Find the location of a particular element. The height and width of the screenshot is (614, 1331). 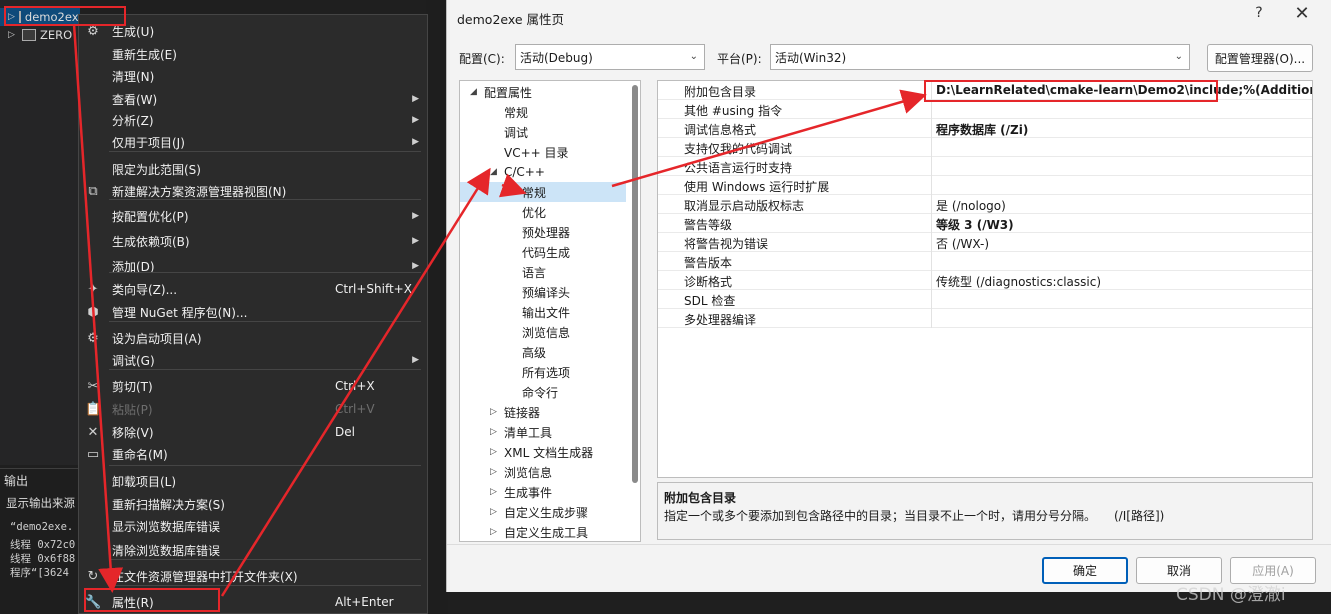

property-value: 是 (/nologo) is located at coordinates (971, 205).